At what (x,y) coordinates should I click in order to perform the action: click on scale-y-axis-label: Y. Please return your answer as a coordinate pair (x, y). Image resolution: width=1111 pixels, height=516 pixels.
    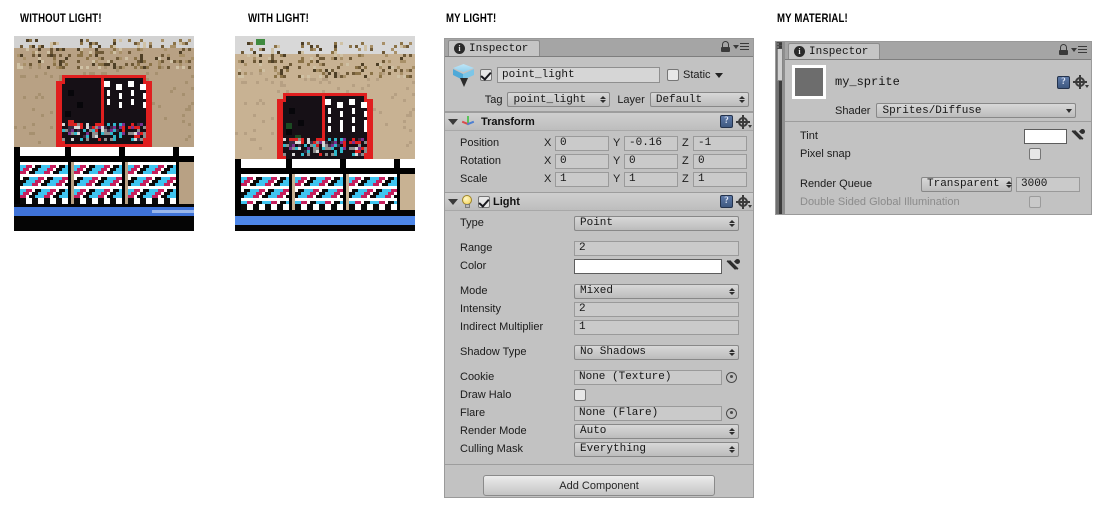
    Looking at the image, I should click on (617, 179).